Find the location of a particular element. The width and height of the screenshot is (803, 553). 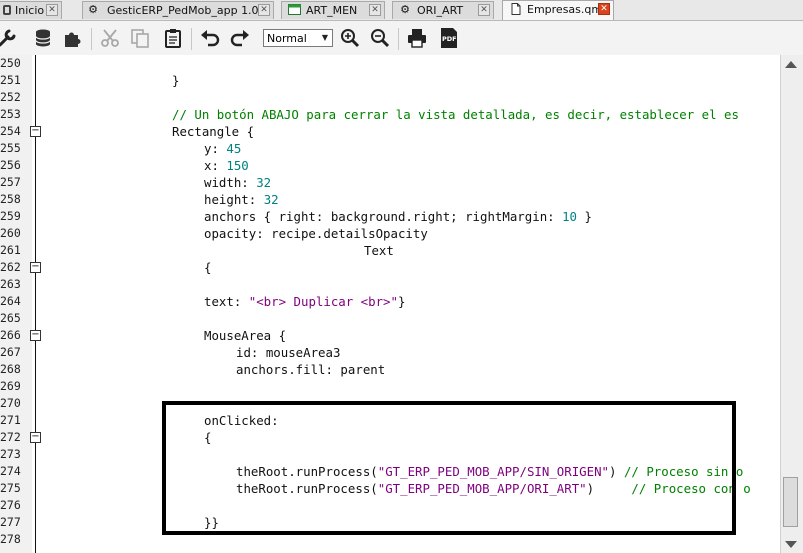

tab-label: ART_MEN is located at coordinates (332, 10).